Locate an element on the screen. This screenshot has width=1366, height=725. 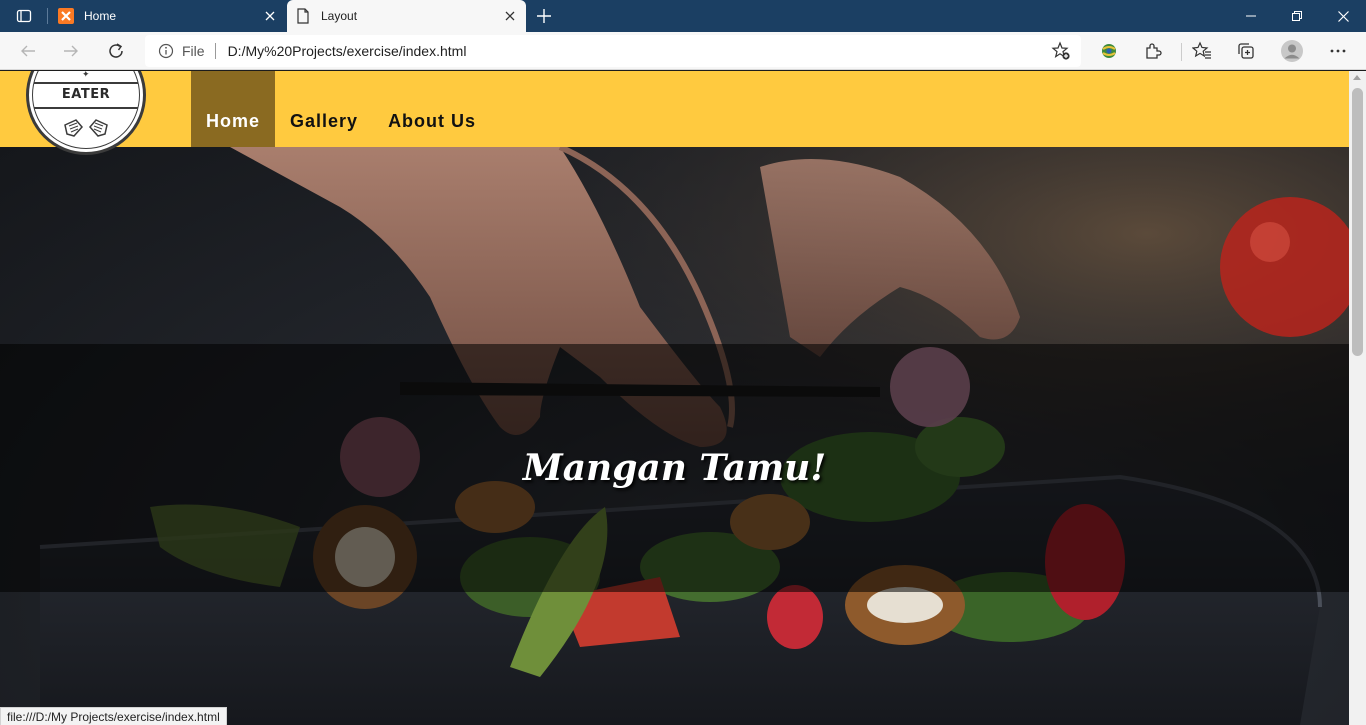
tab-actions-button is located at coordinates (24, 16).